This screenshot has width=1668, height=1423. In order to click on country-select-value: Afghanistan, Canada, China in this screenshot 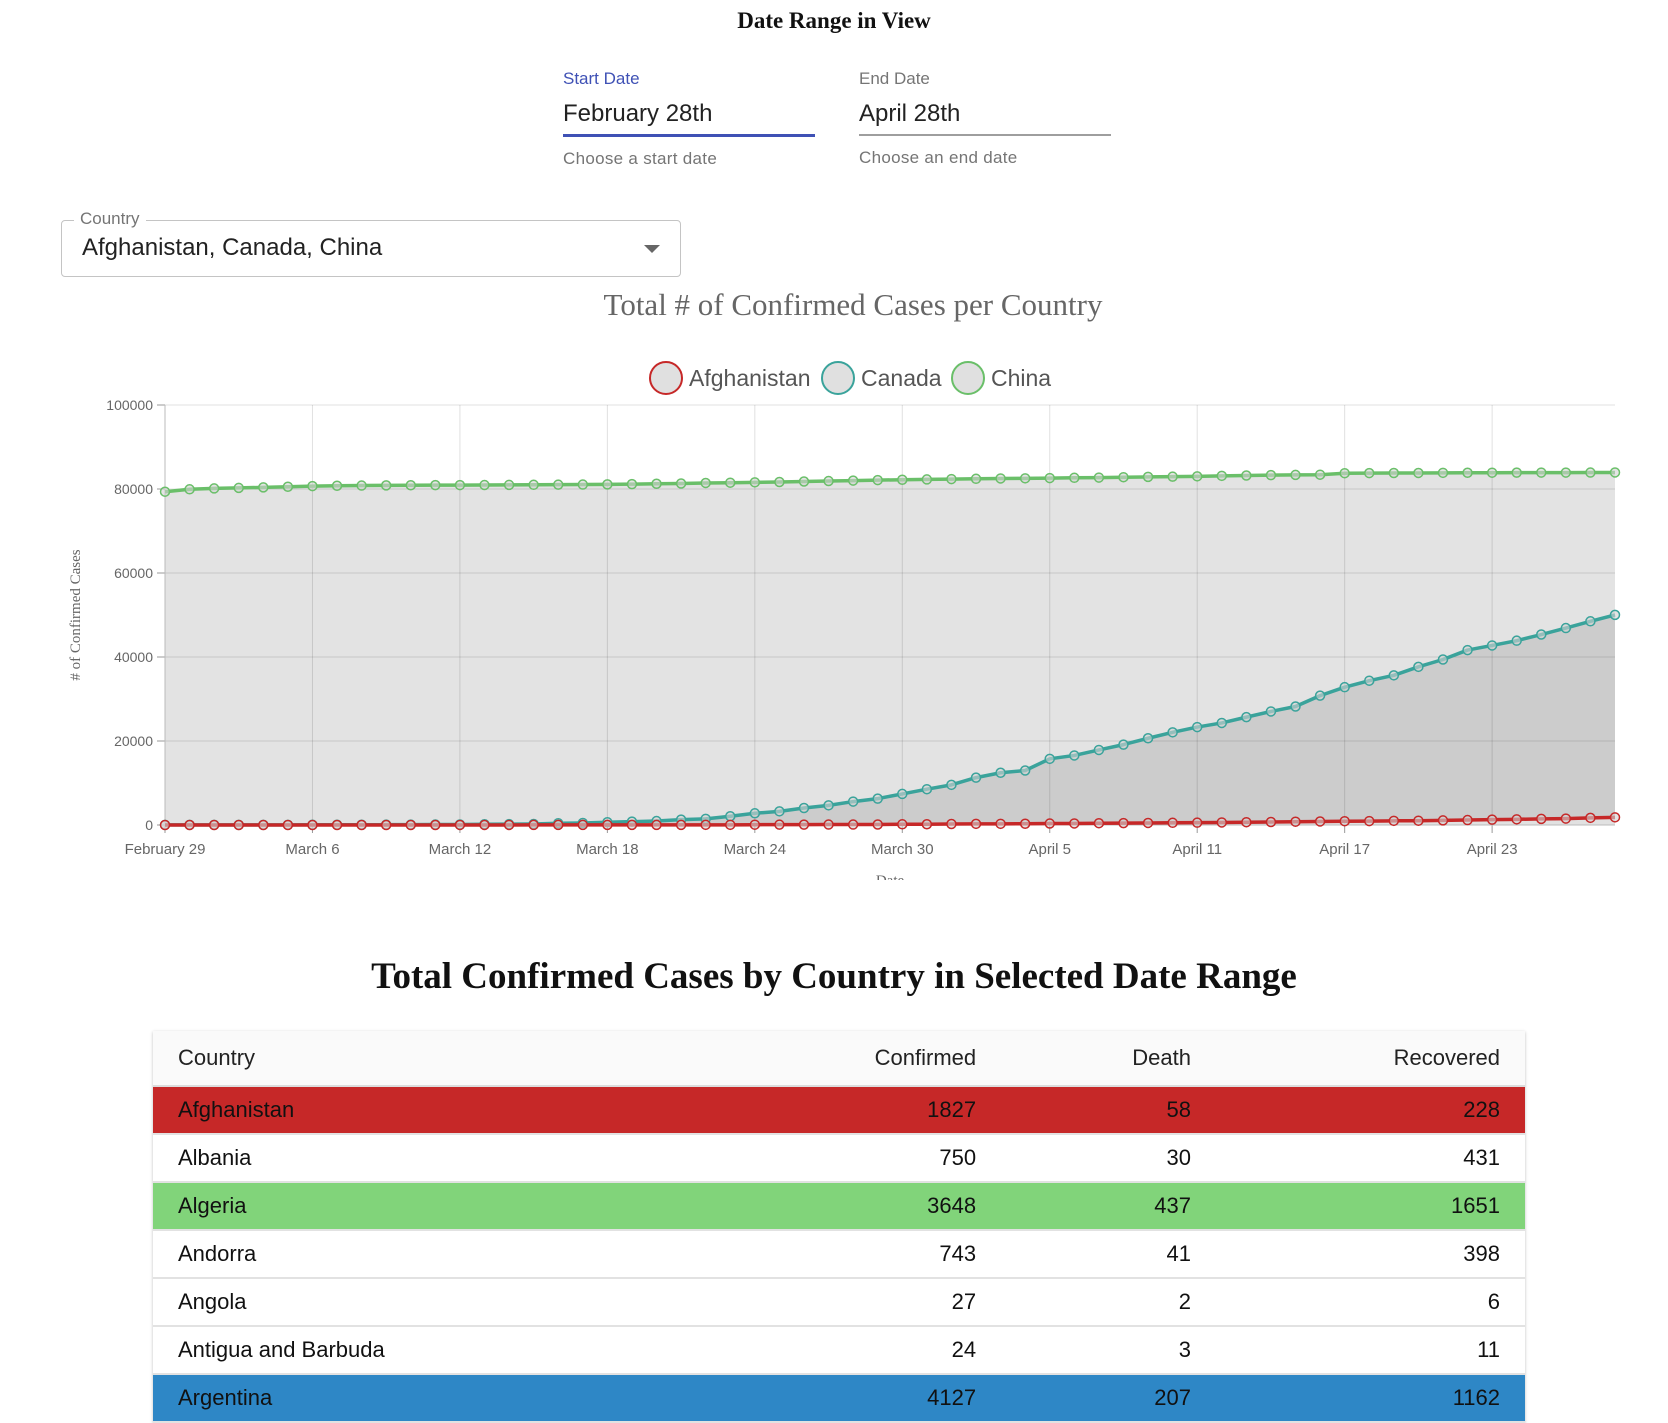, I will do `click(232, 248)`.